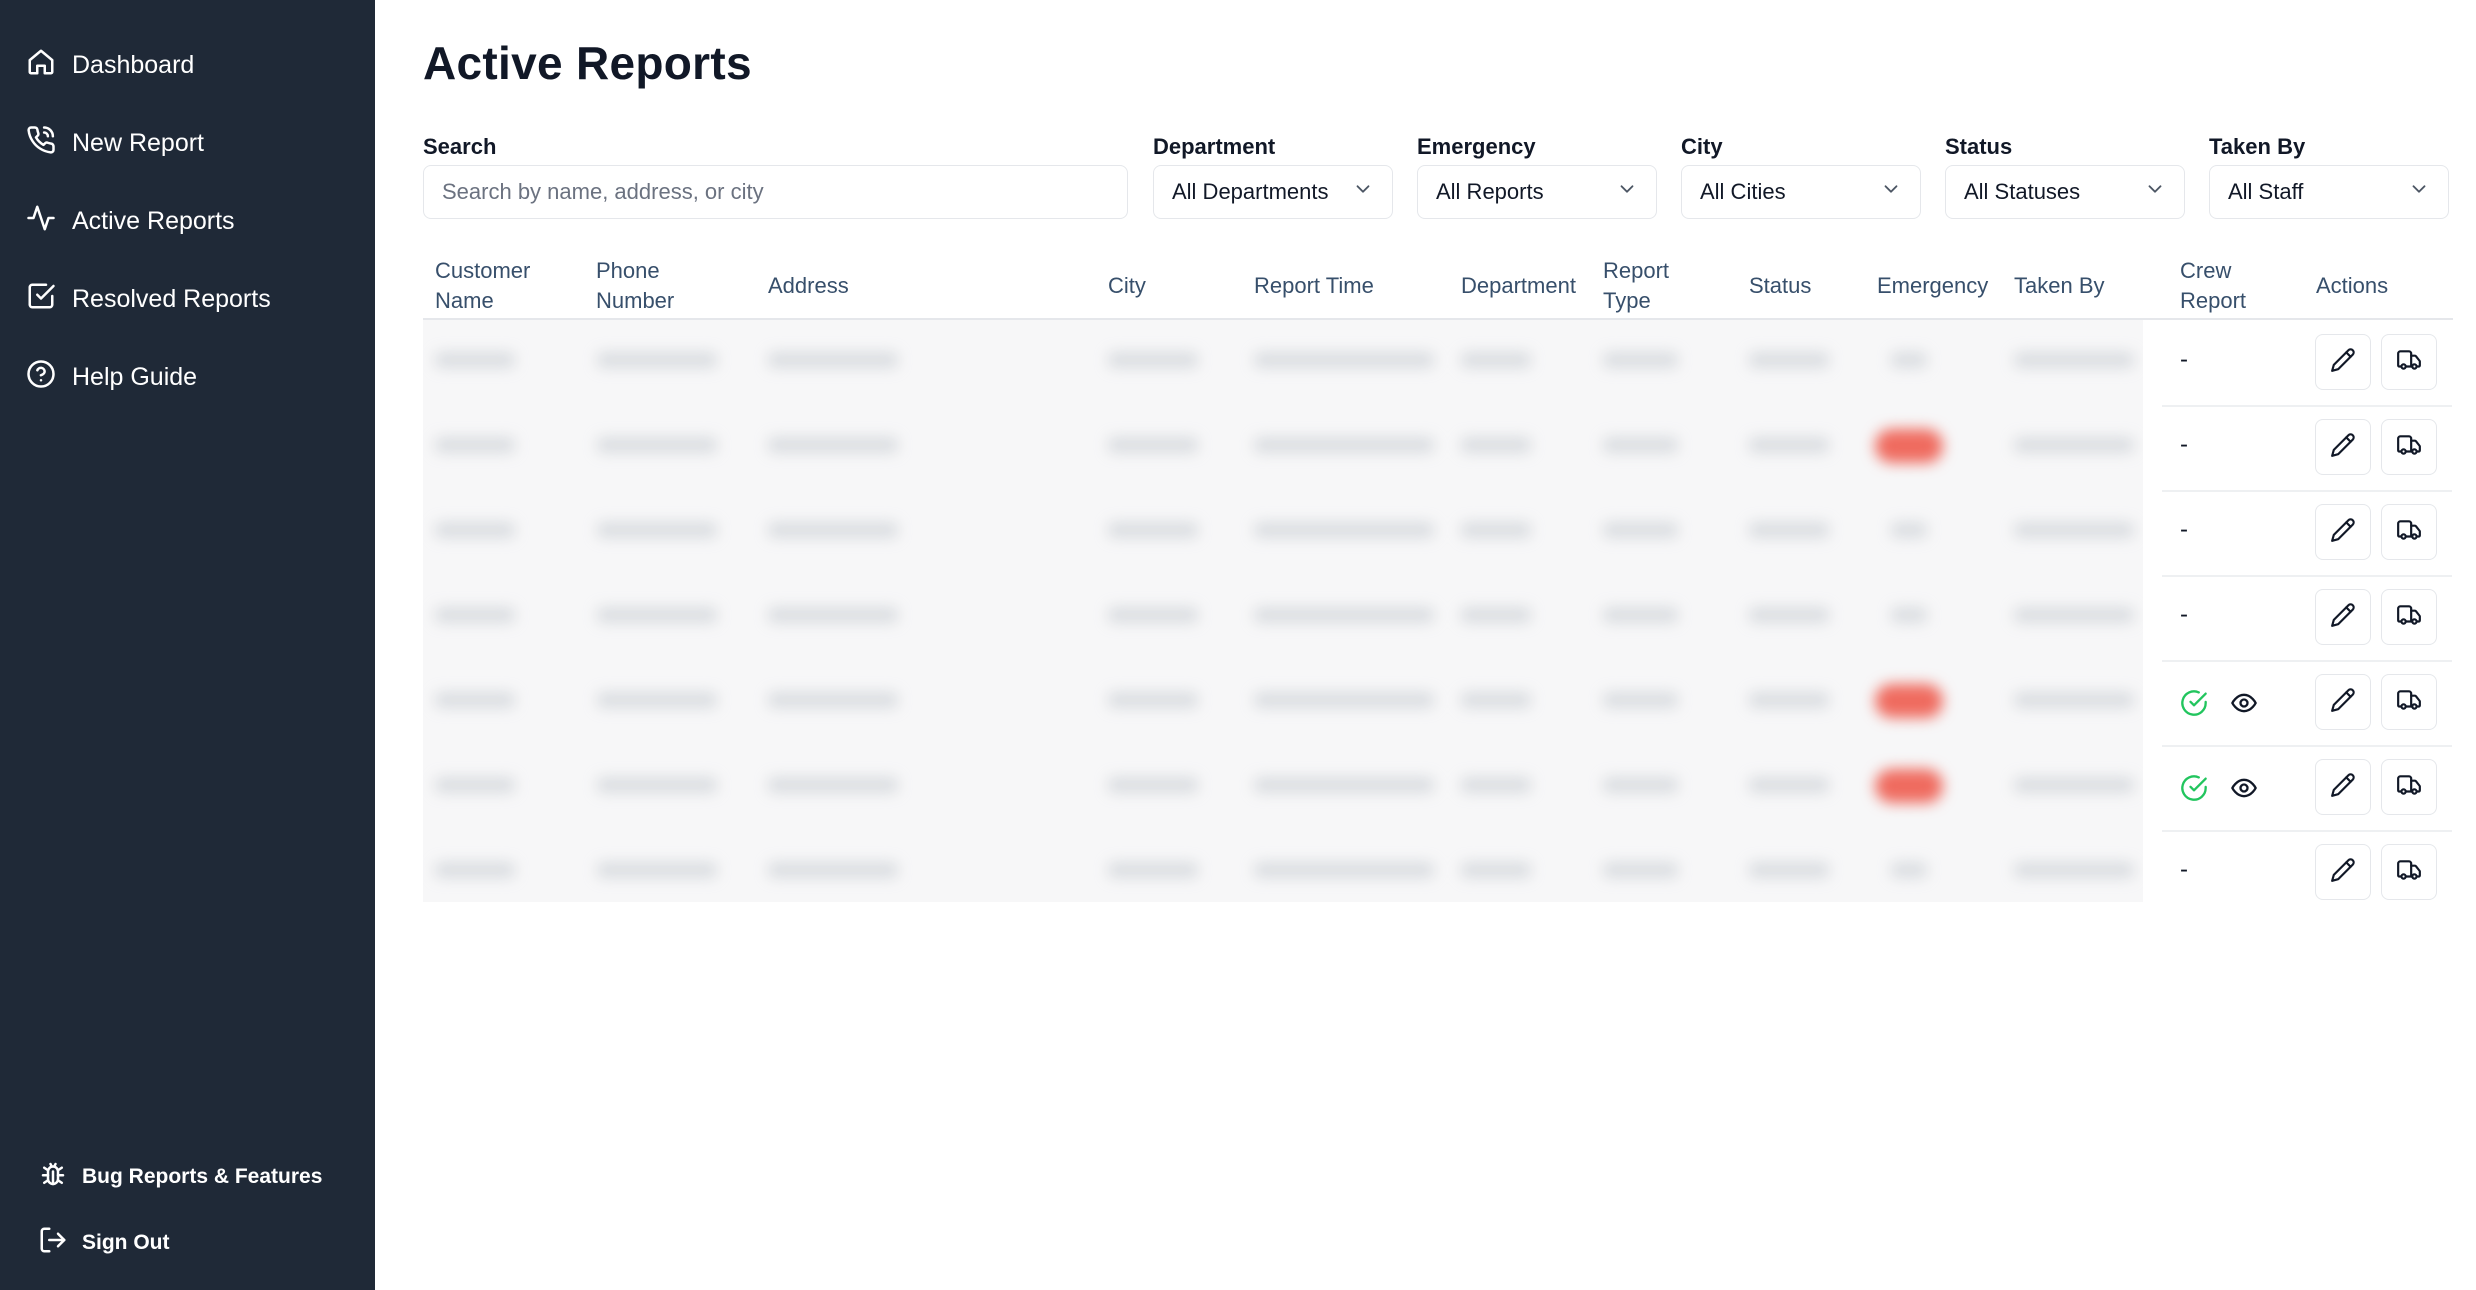 This screenshot has width=2476, height=1290. What do you see at coordinates (1636, 270) in the screenshot?
I see `col-report-type-line1: Report` at bounding box center [1636, 270].